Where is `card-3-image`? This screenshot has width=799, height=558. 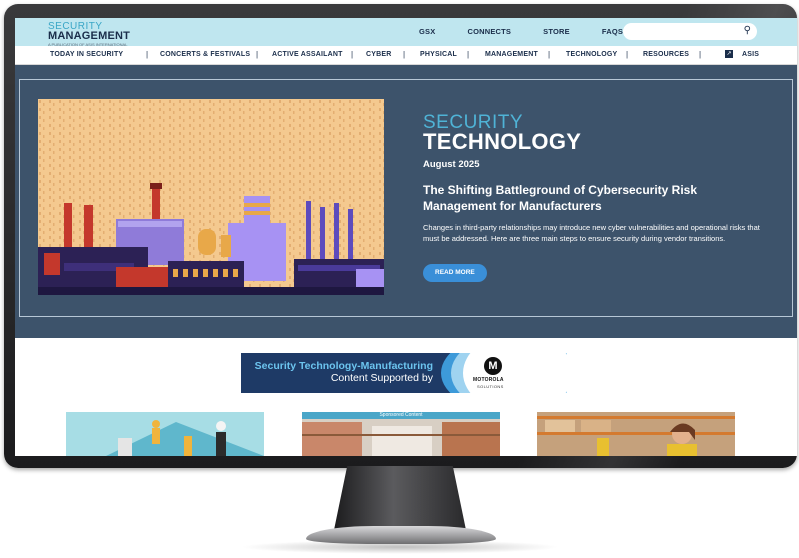
card-3-image is located at coordinates (636, 434).